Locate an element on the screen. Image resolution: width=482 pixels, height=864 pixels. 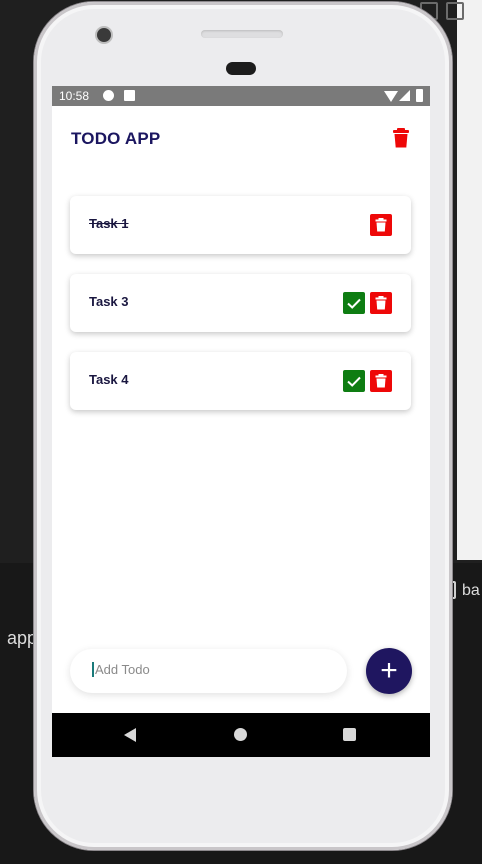
task-card: Task 4 is located at coordinates (240, 381).